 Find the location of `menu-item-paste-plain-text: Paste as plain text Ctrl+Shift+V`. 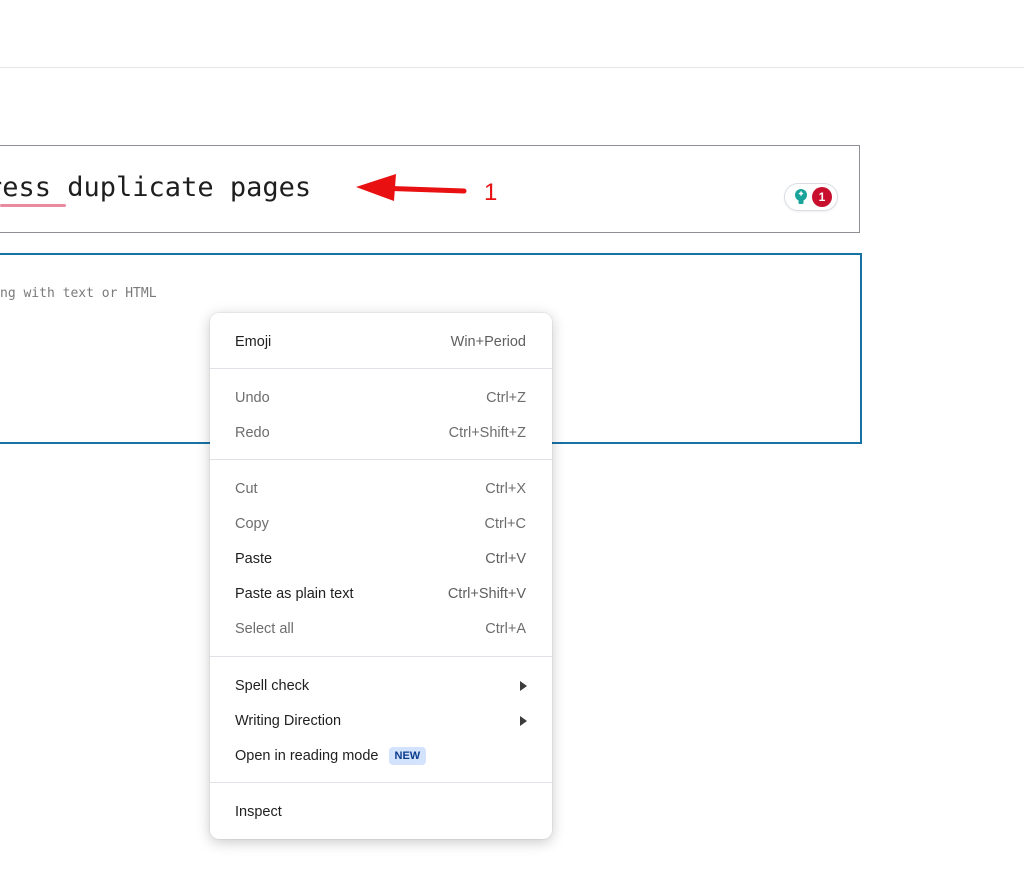

menu-item-paste-plain-text: Paste as plain text Ctrl+Shift+V is located at coordinates (381, 594).